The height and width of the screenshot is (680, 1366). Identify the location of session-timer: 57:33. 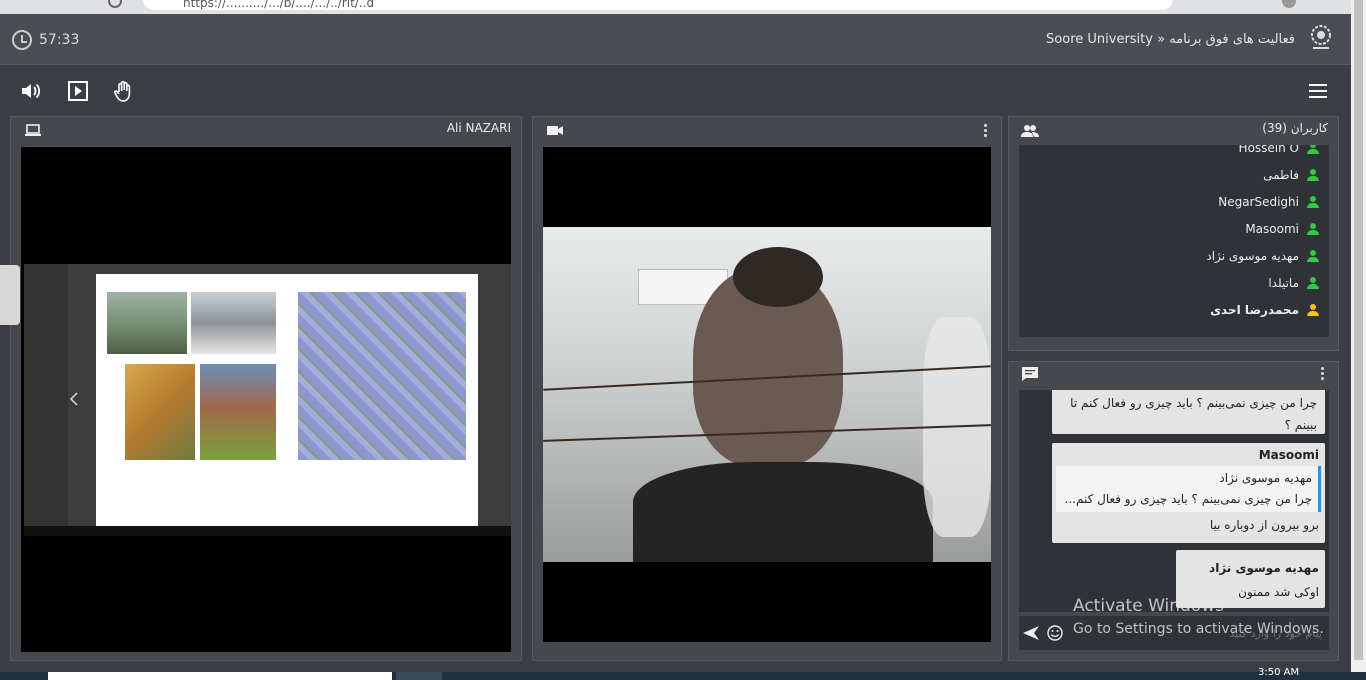
(45, 40).